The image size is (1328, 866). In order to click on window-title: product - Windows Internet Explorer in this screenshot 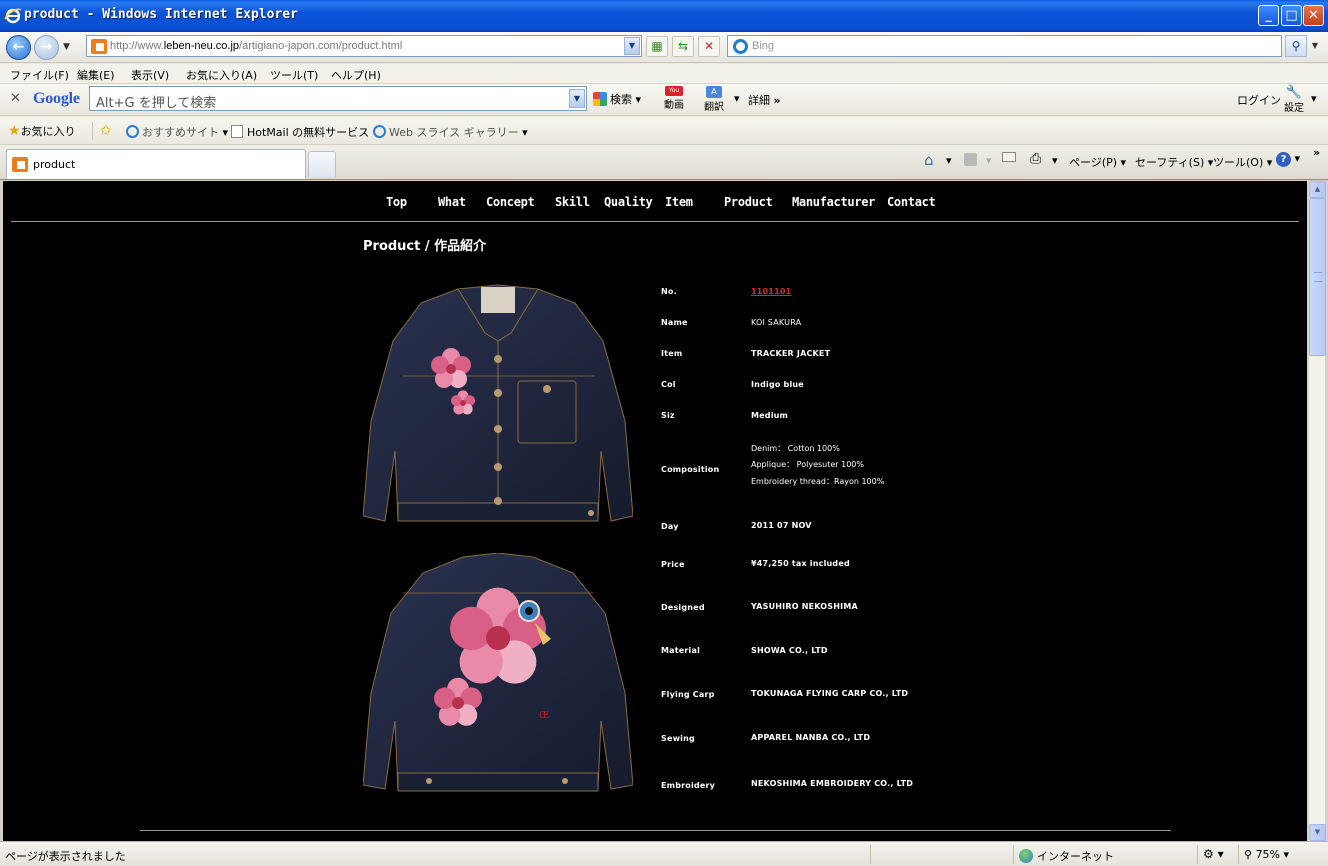, I will do `click(161, 14)`.